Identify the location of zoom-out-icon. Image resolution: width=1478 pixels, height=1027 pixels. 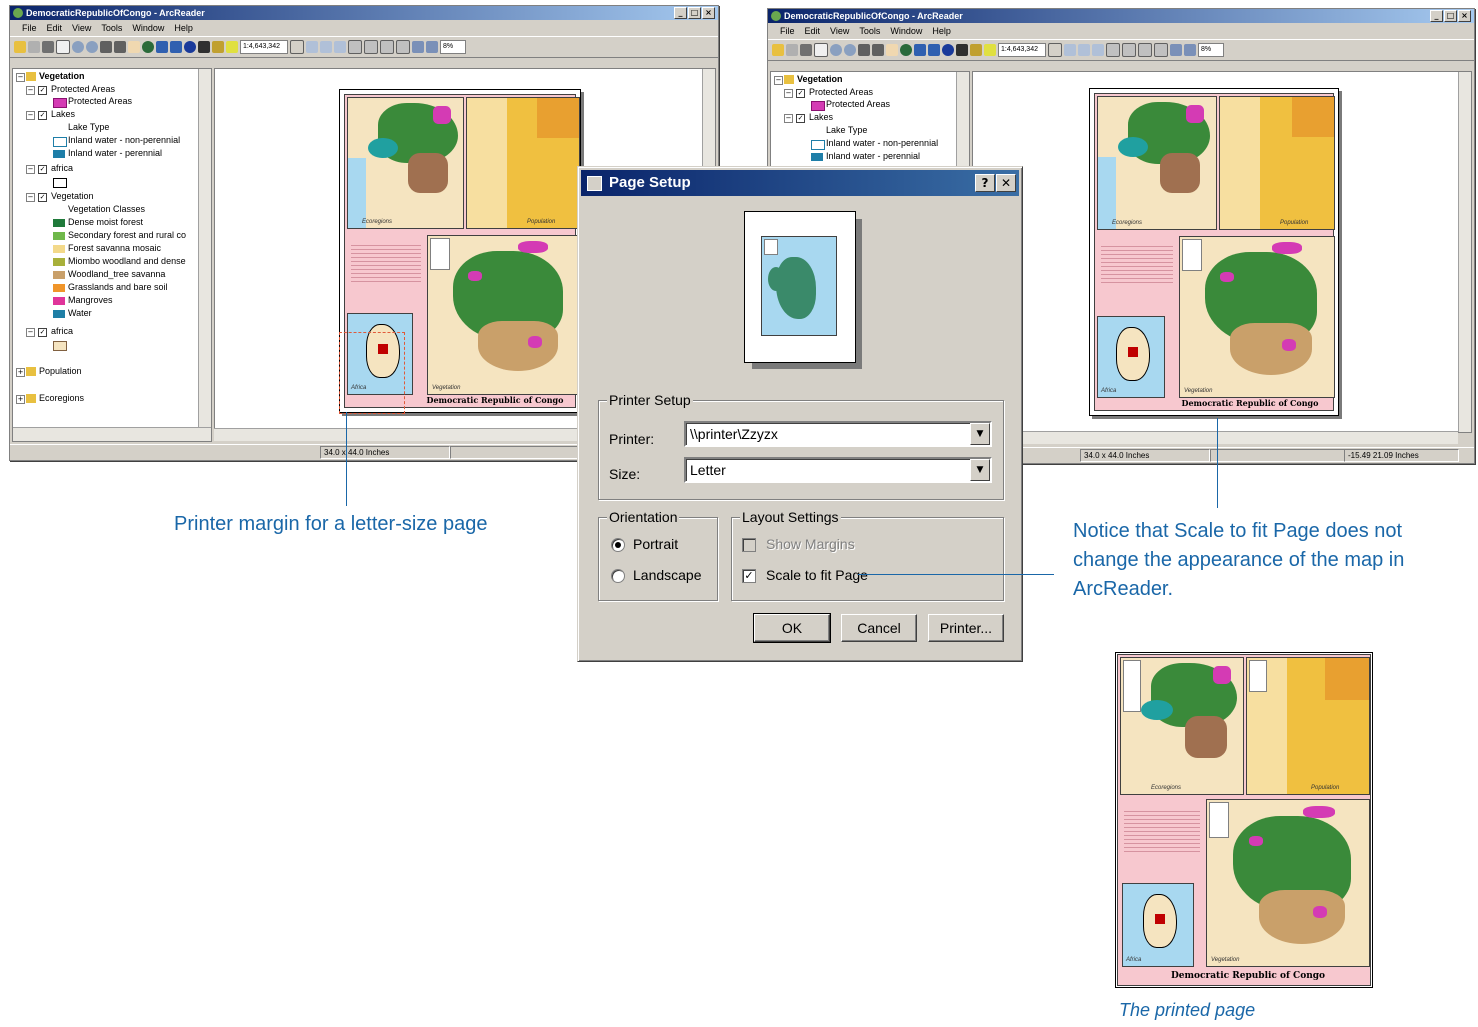
(850, 50).